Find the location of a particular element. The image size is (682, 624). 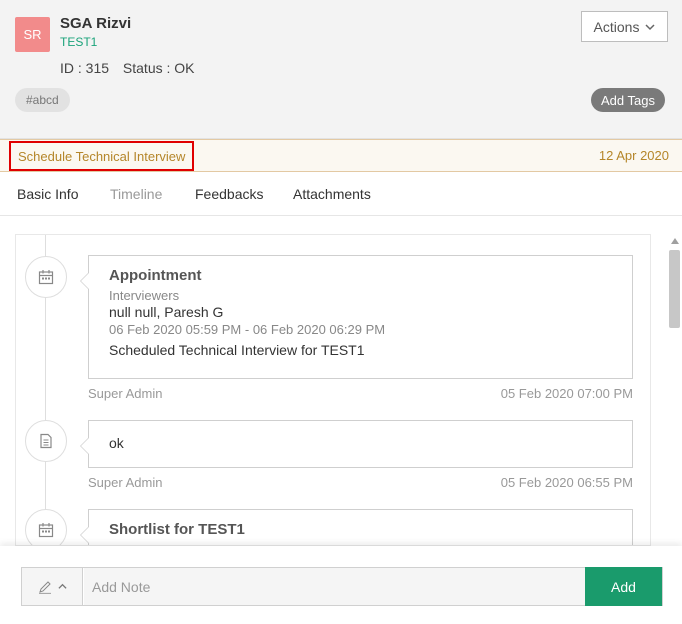

chevron-up-icon is located at coordinates (62, 586).